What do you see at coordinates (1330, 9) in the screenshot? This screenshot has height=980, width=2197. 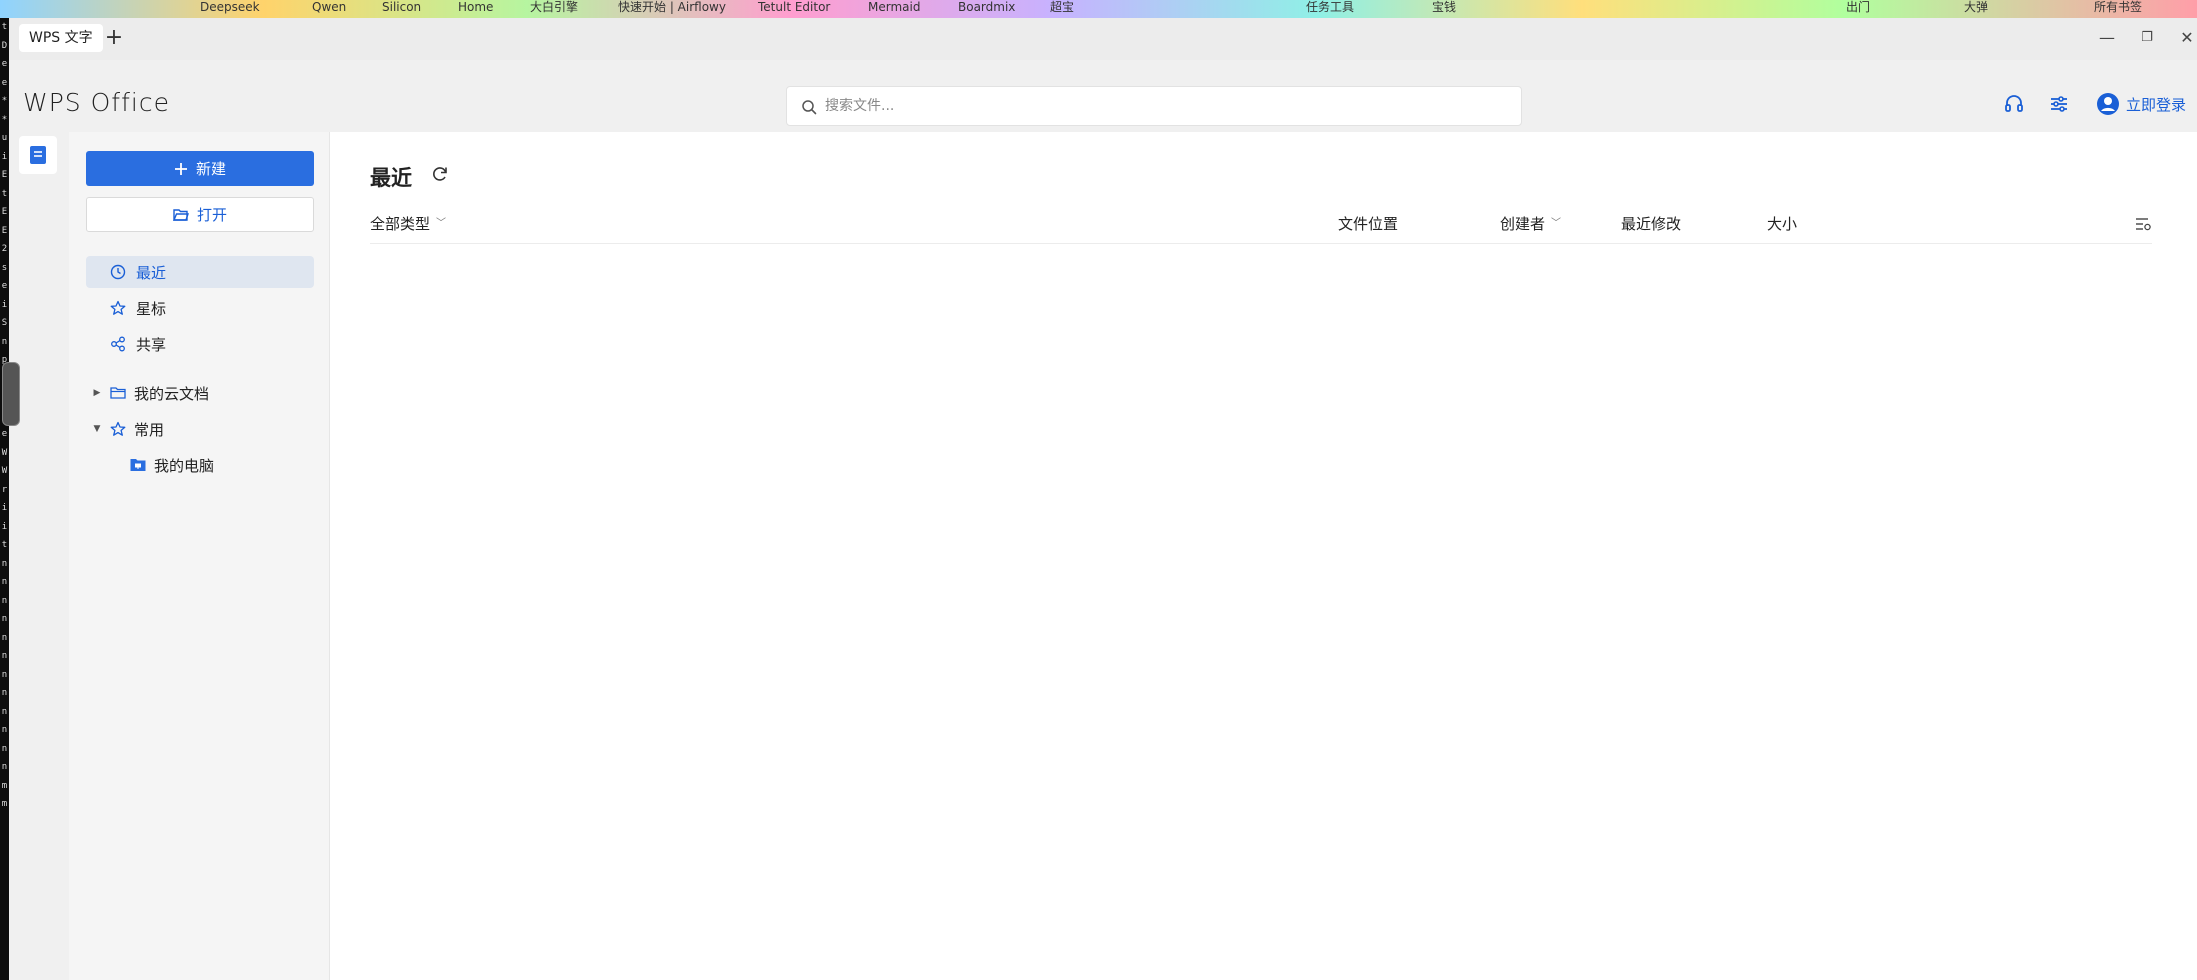 I see `bookmark-item: 任务工具` at bounding box center [1330, 9].